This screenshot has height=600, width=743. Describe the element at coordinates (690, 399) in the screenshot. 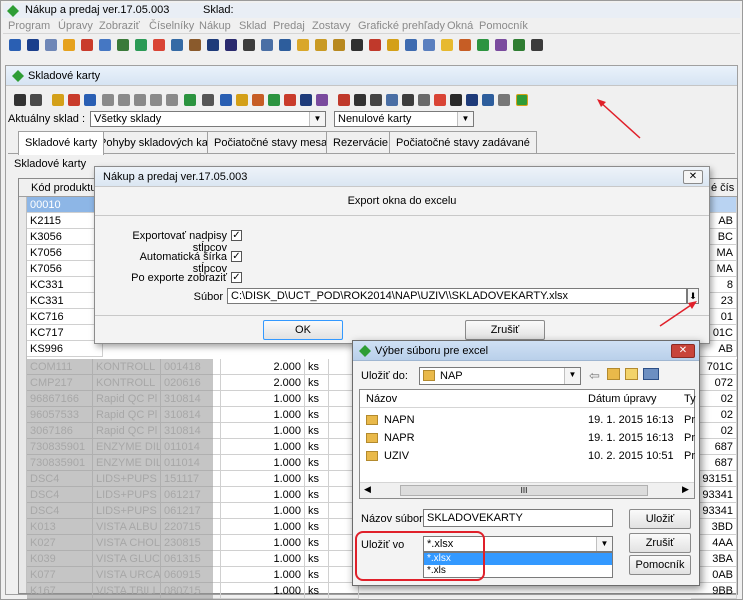

I see `col-type-header: Ty` at that location.